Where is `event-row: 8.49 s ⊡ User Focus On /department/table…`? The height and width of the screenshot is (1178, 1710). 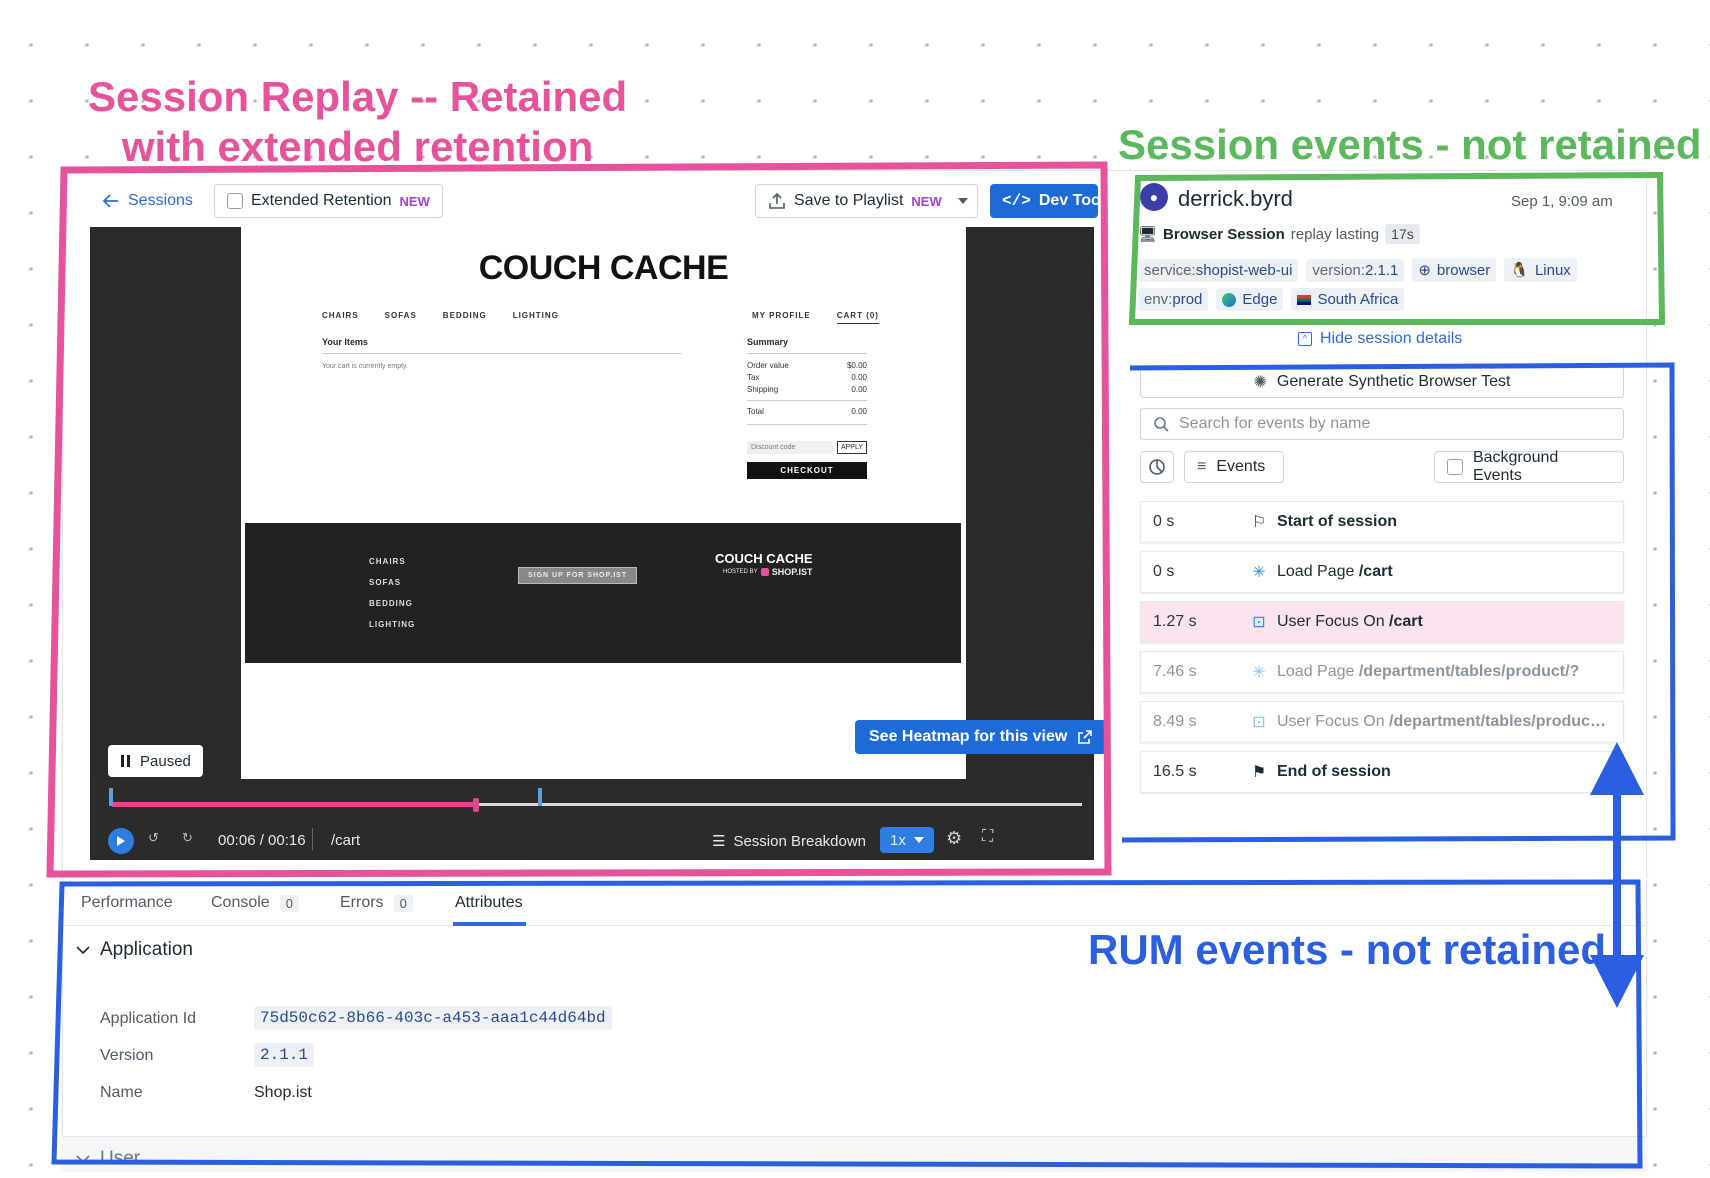
event-row: 8.49 s ⊡ User Focus On /department/table… is located at coordinates (1382, 722).